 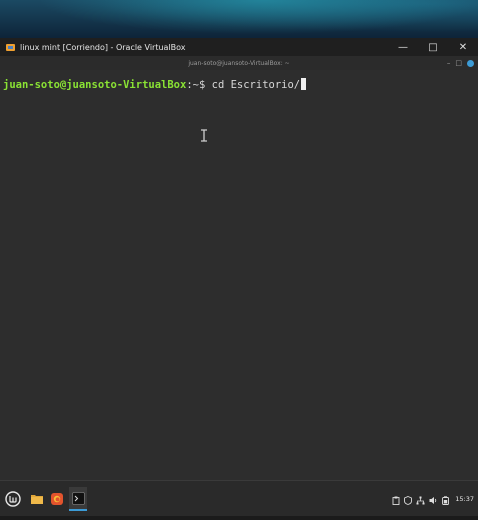 What do you see at coordinates (239, 518) in the screenshot?
I see `virtualbox-statusbar` at bounding box center [239, 518].